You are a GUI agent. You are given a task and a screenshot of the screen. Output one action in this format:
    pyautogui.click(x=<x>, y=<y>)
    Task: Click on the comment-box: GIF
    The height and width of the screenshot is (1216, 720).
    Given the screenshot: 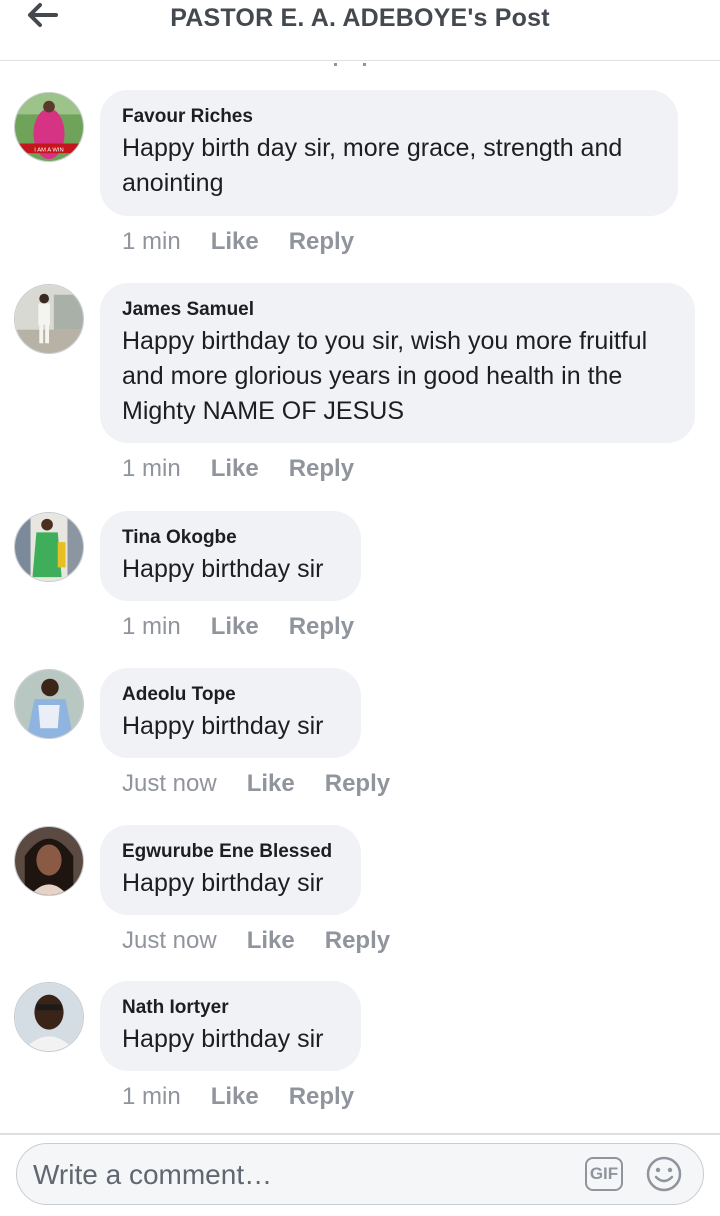 What is the action you would take?
    pyautogui.click(x=360, y=1174)
    